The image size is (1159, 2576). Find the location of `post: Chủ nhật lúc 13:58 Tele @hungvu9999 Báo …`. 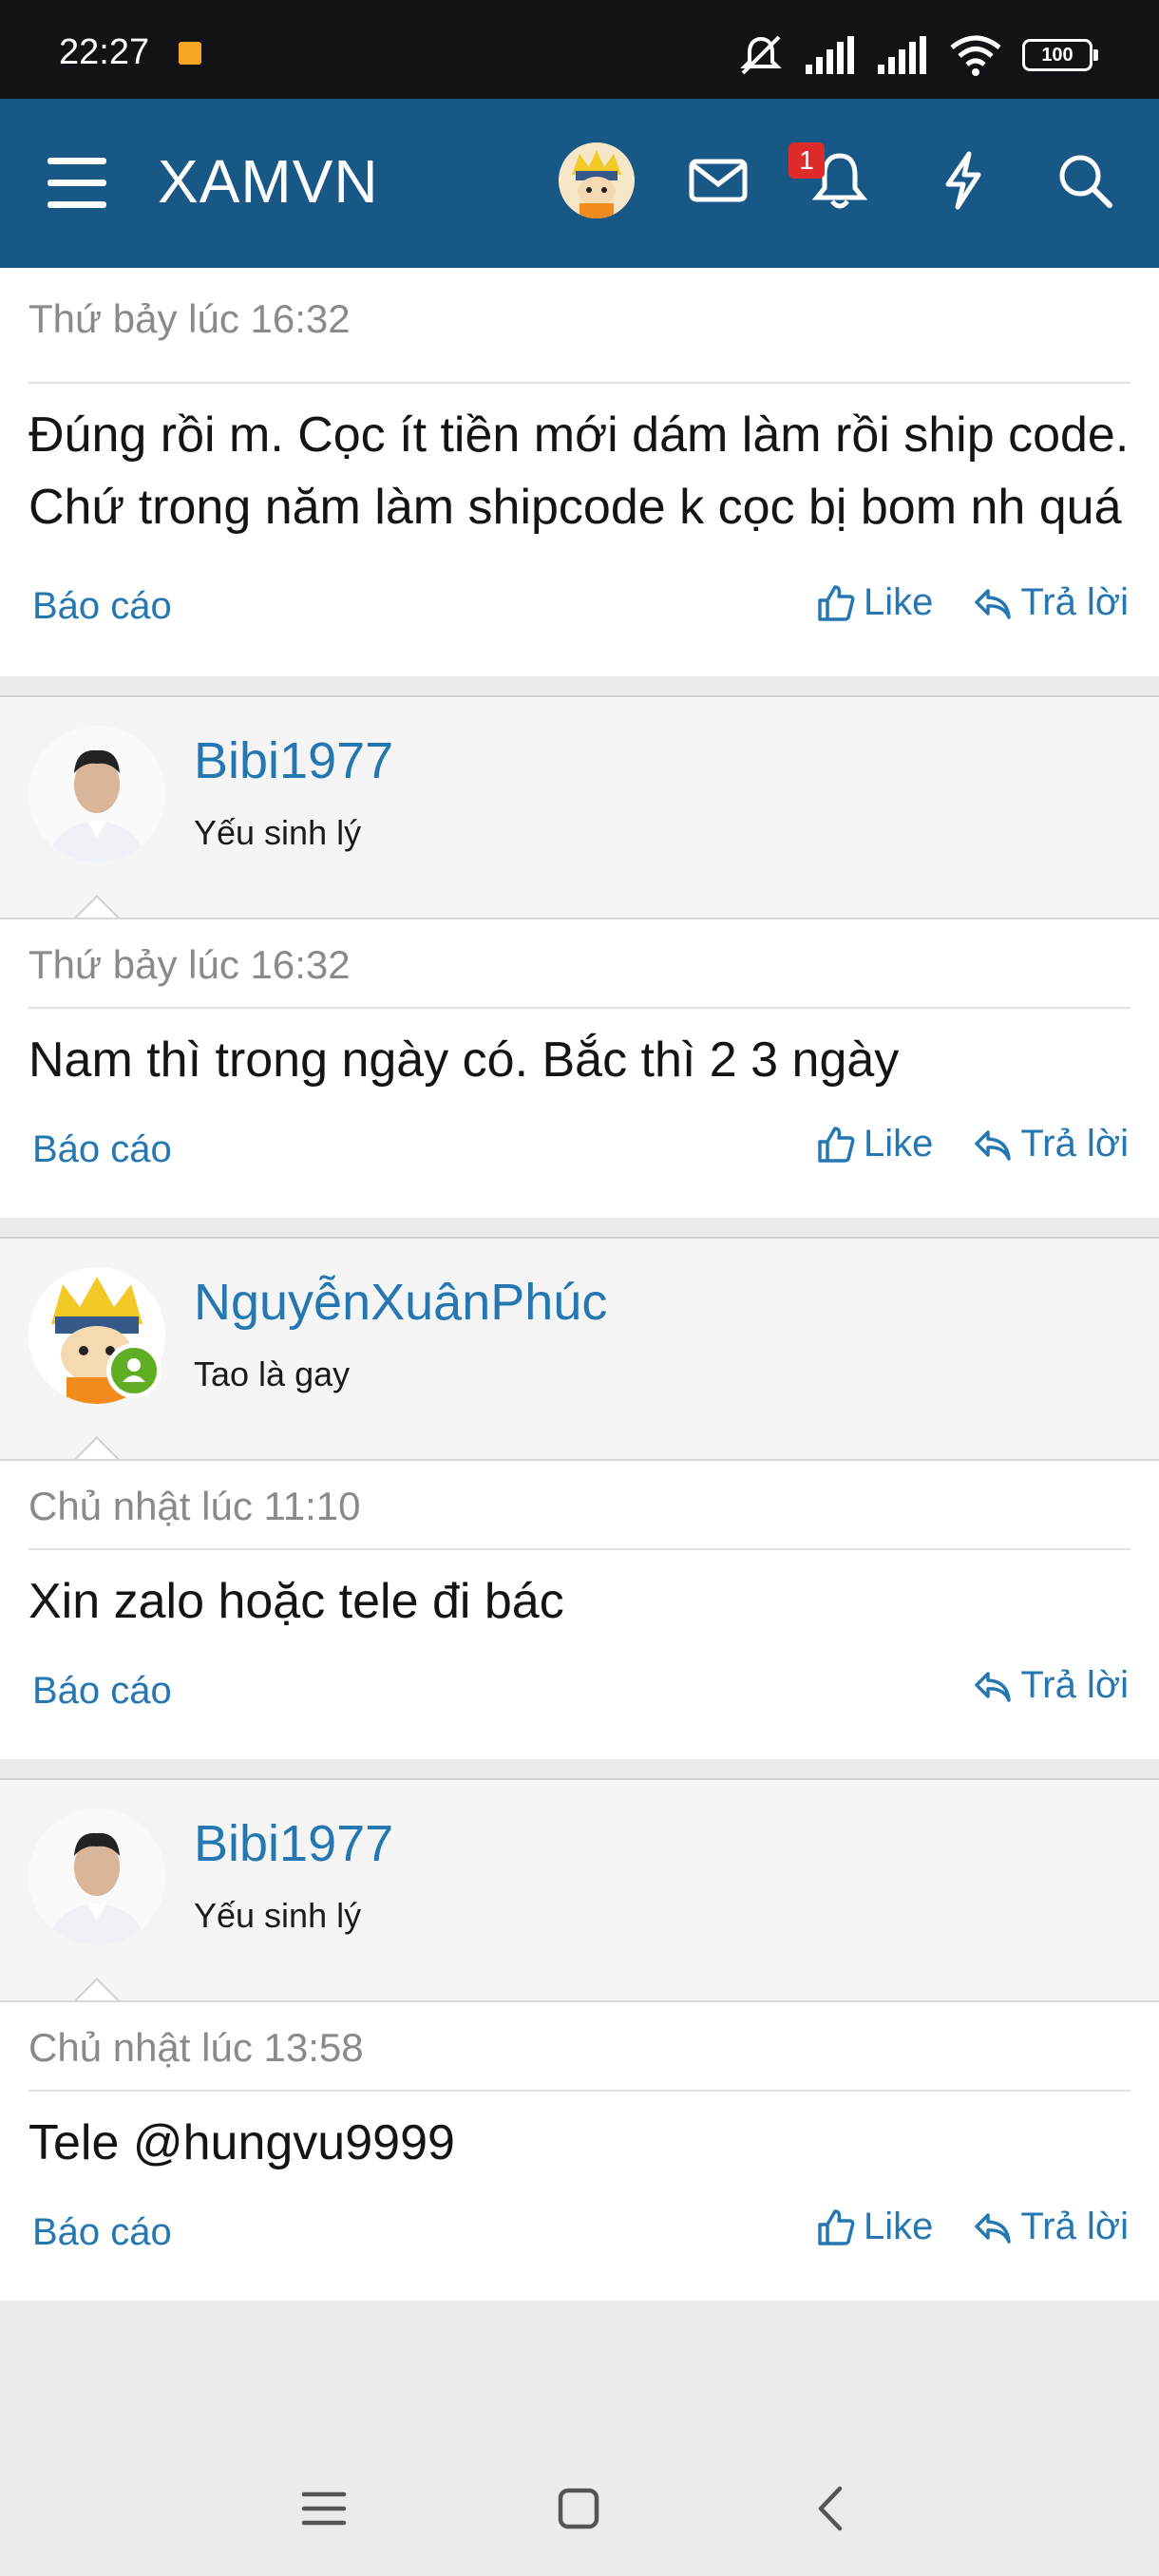

post: Chủ nhật lúc 13:58 Tele @hungvu9999 Báo … is located at coordinates (579, 2150).